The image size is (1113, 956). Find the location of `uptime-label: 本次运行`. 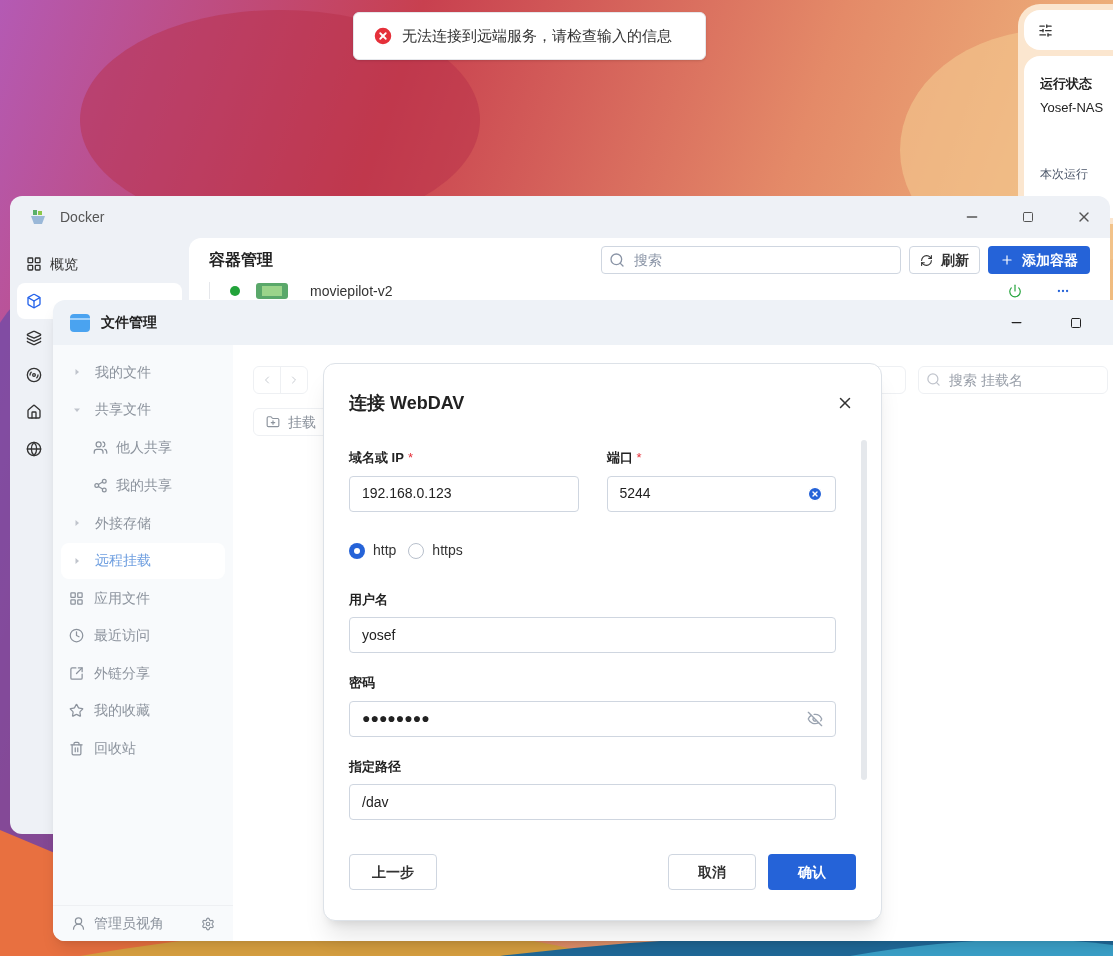

uptime-label: 本次运行 is located at coordinates (1064, 174).